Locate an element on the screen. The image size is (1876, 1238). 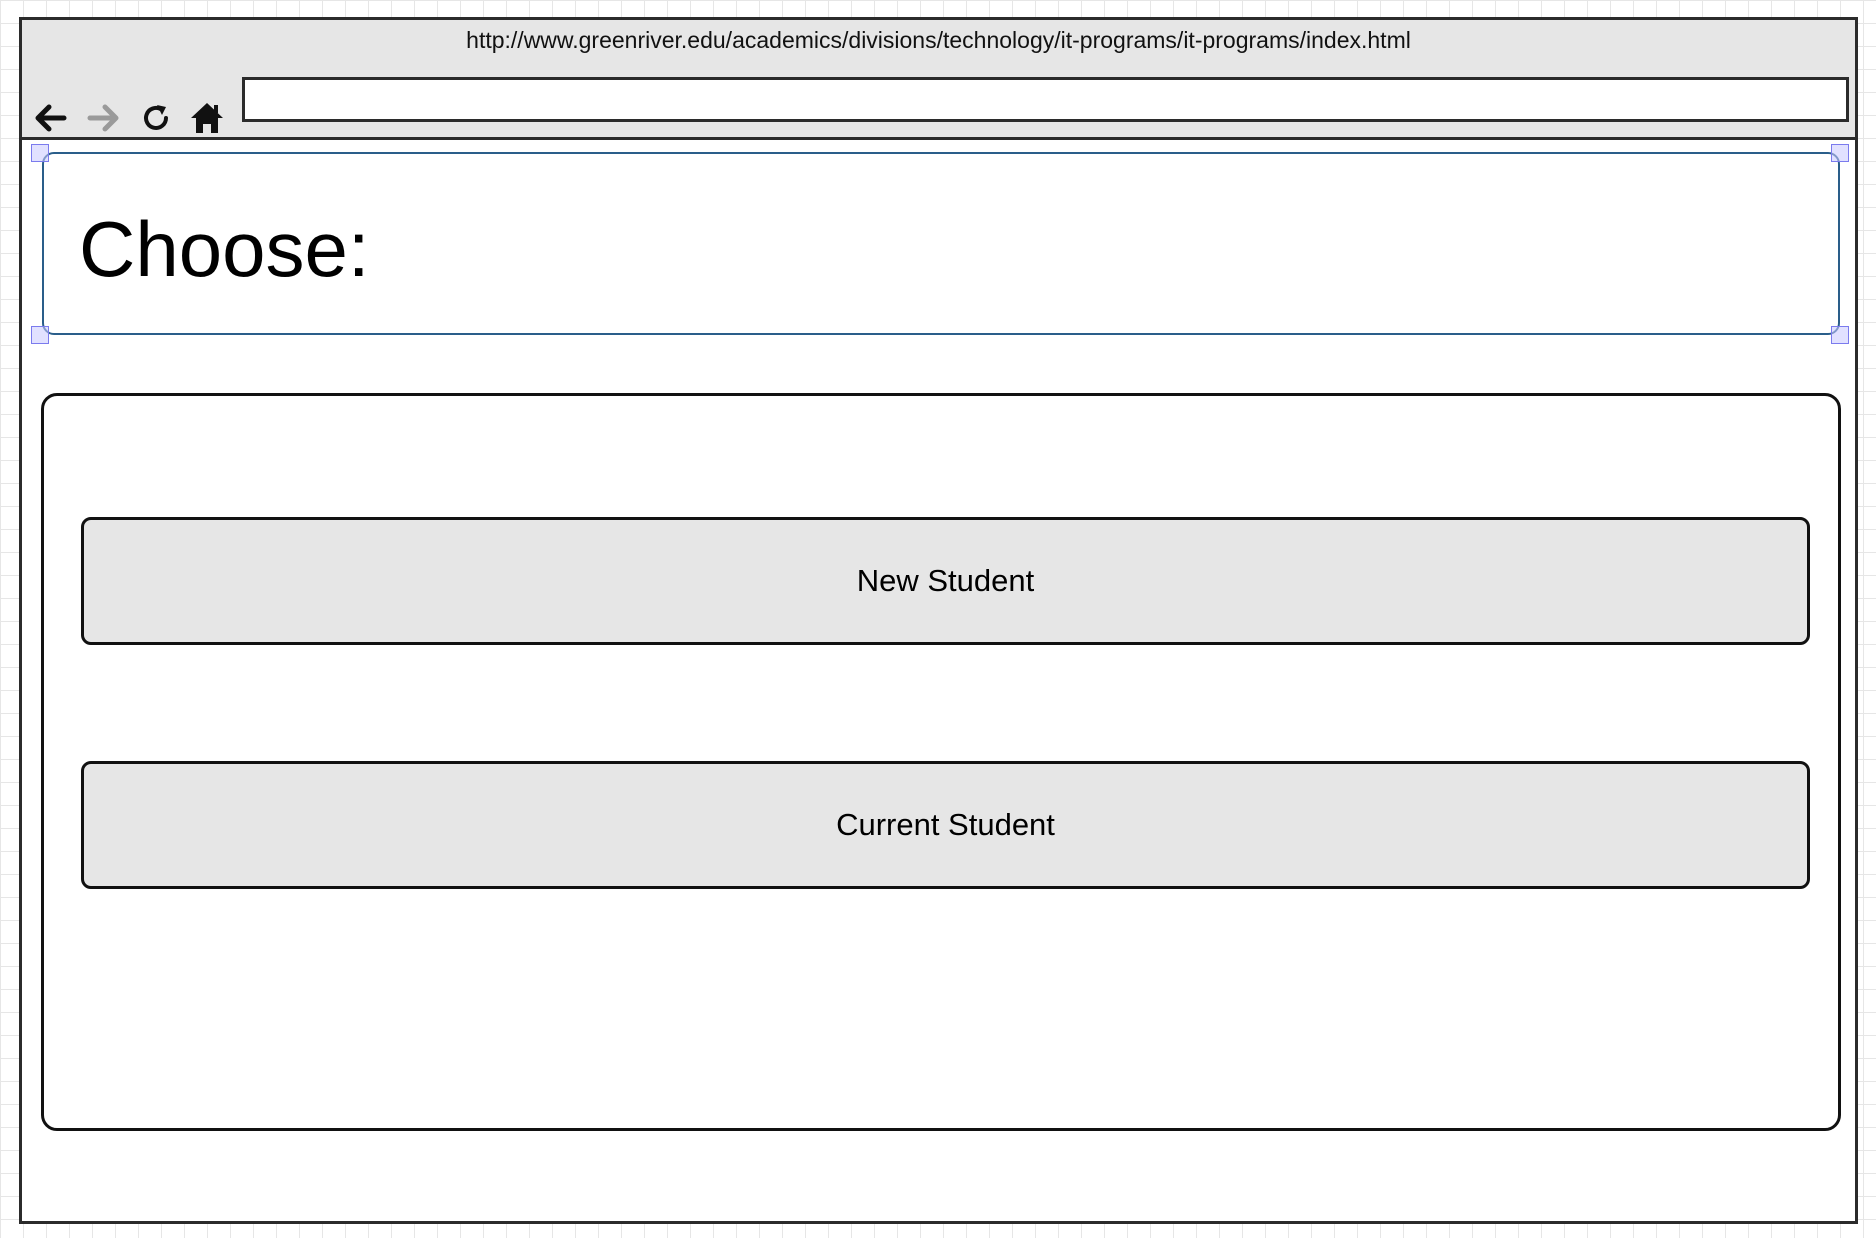
address-bar-input is located at coordinates (1045, 99).